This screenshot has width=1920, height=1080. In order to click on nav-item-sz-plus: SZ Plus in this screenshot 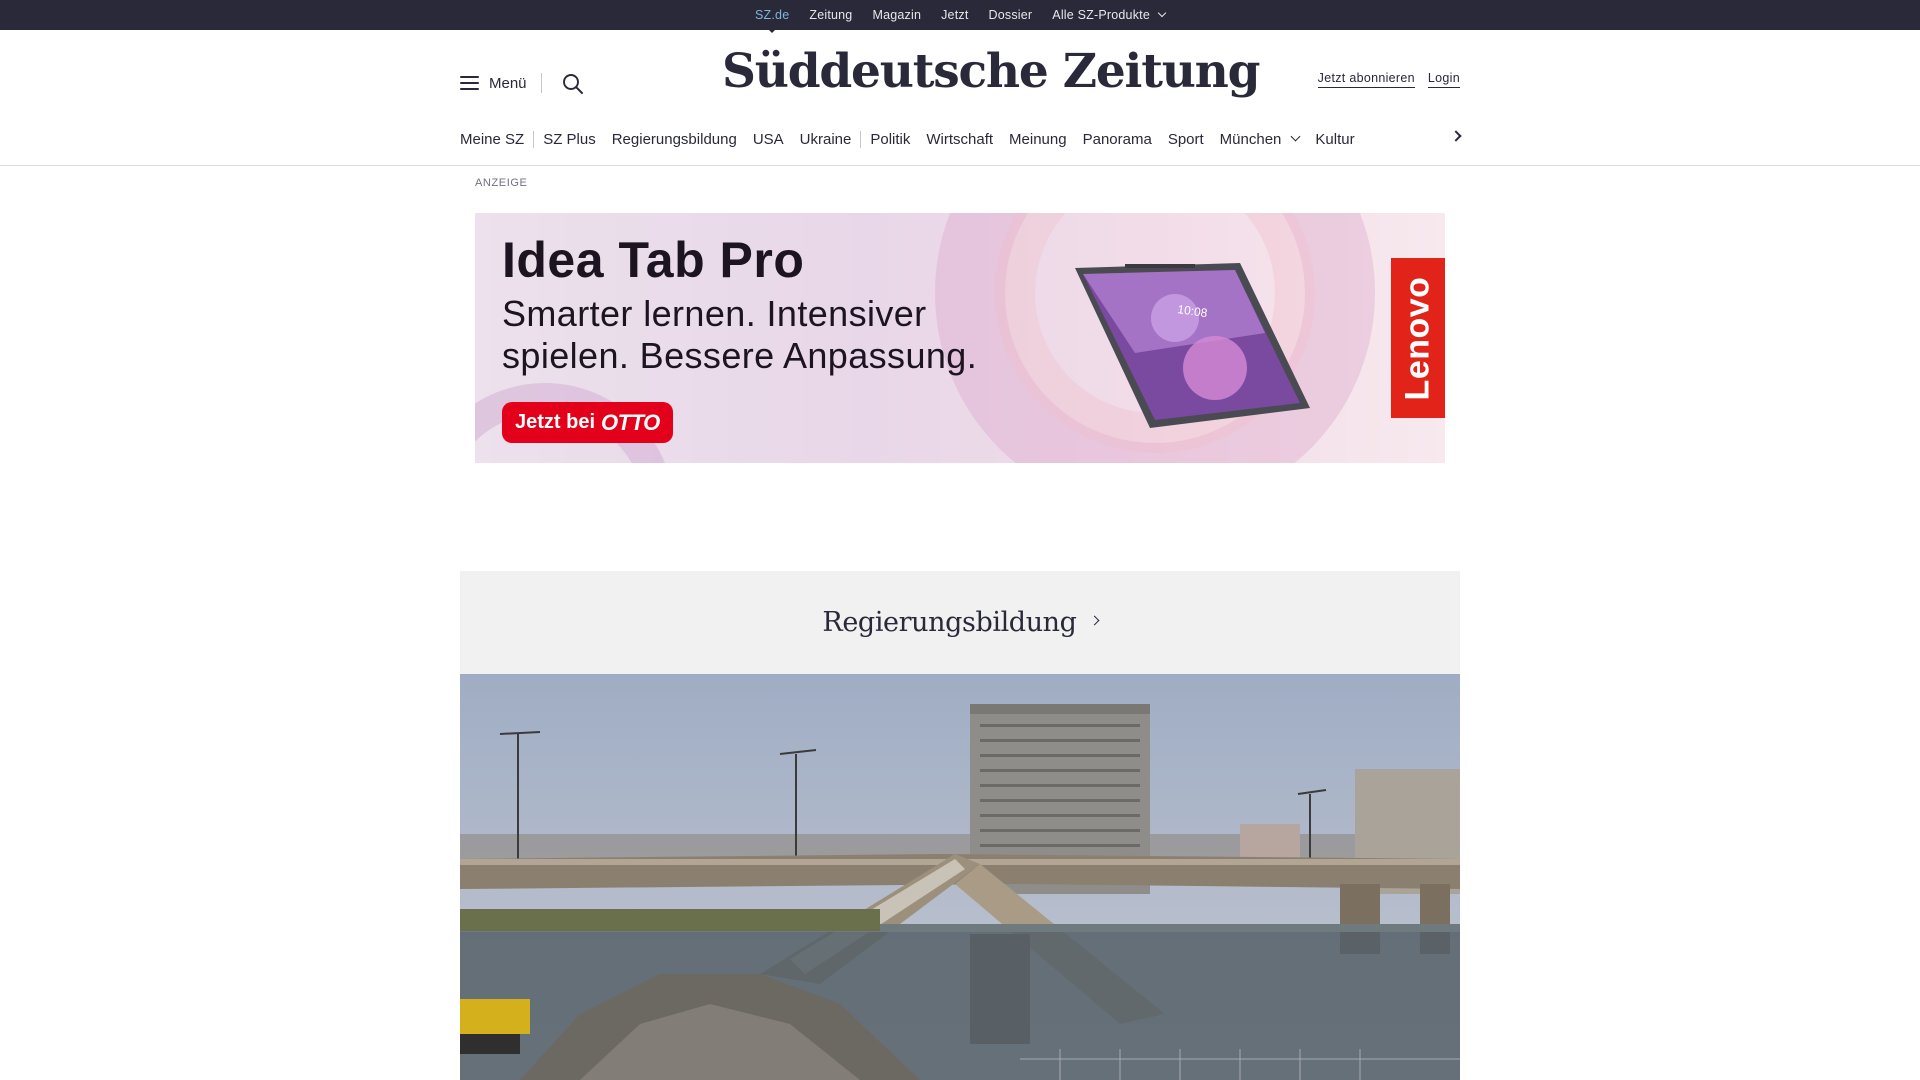, I will do `click(569, 139)`.